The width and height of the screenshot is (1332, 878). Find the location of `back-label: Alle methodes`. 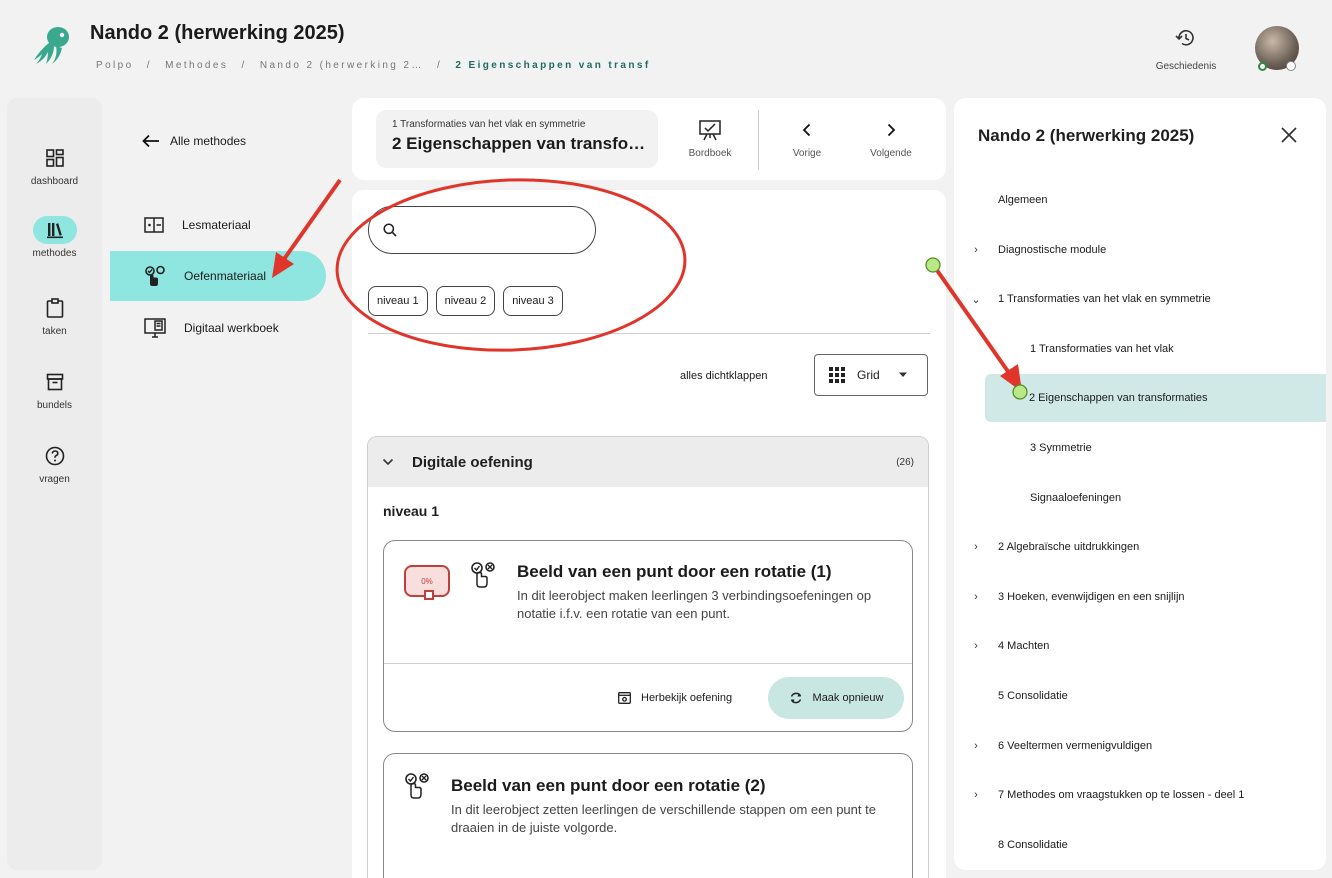

back-label: Alle methodes is located at coordinates (208, 141).